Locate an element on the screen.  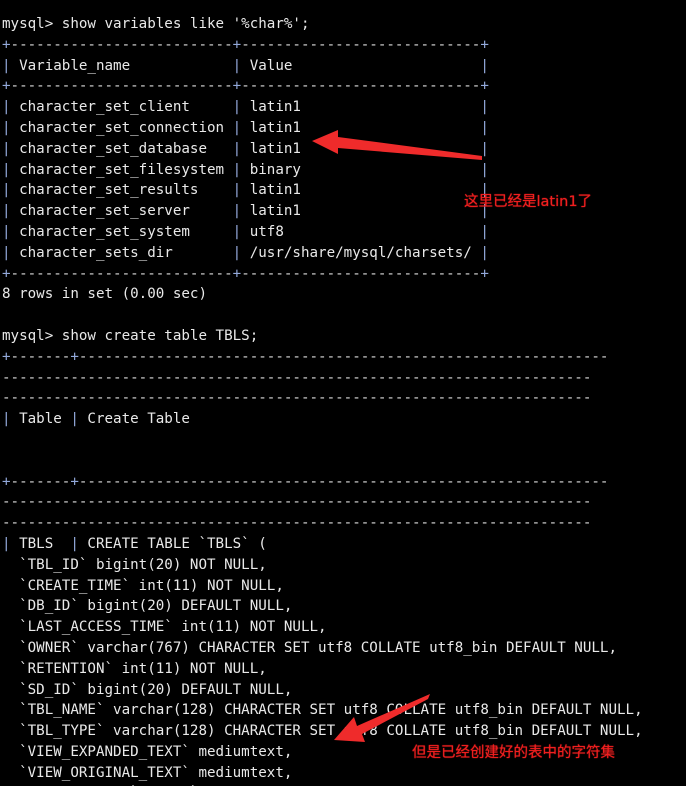
annotation-line: 但是已经创建好的表中的字符集 is located at coordinates (513, 753).